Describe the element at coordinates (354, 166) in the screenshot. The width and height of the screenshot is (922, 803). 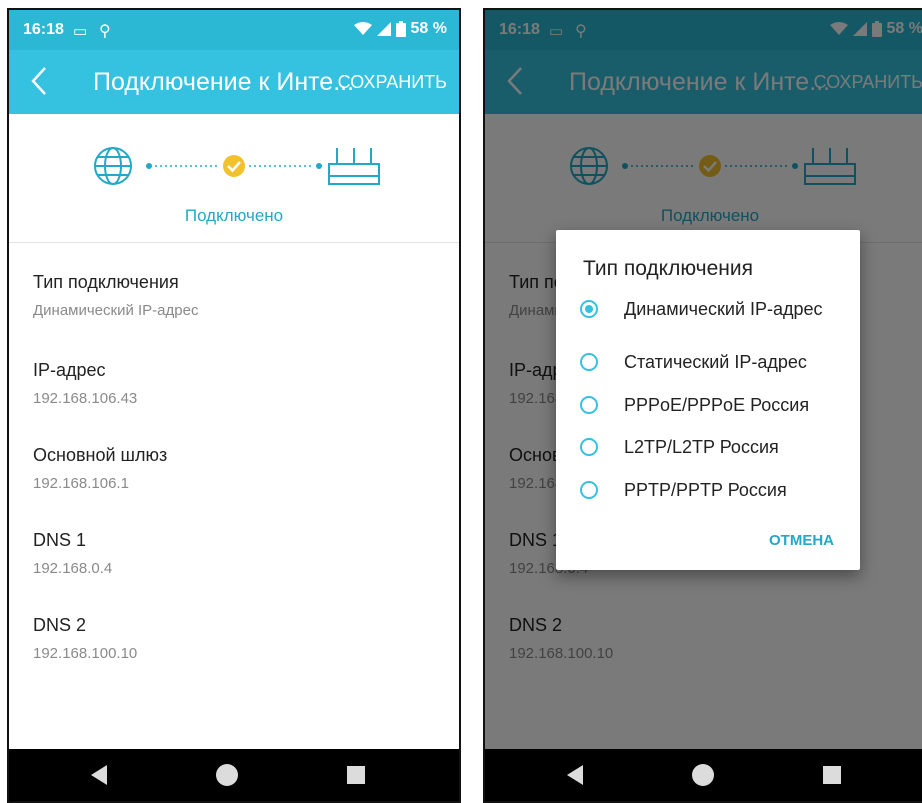
I see `router-icon` at that location.